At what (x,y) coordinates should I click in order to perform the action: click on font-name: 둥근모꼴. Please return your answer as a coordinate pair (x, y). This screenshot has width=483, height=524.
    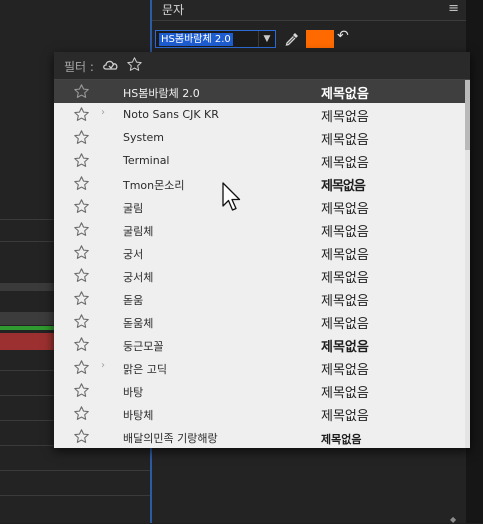
    Looking at the image, I should click on (143, 346).